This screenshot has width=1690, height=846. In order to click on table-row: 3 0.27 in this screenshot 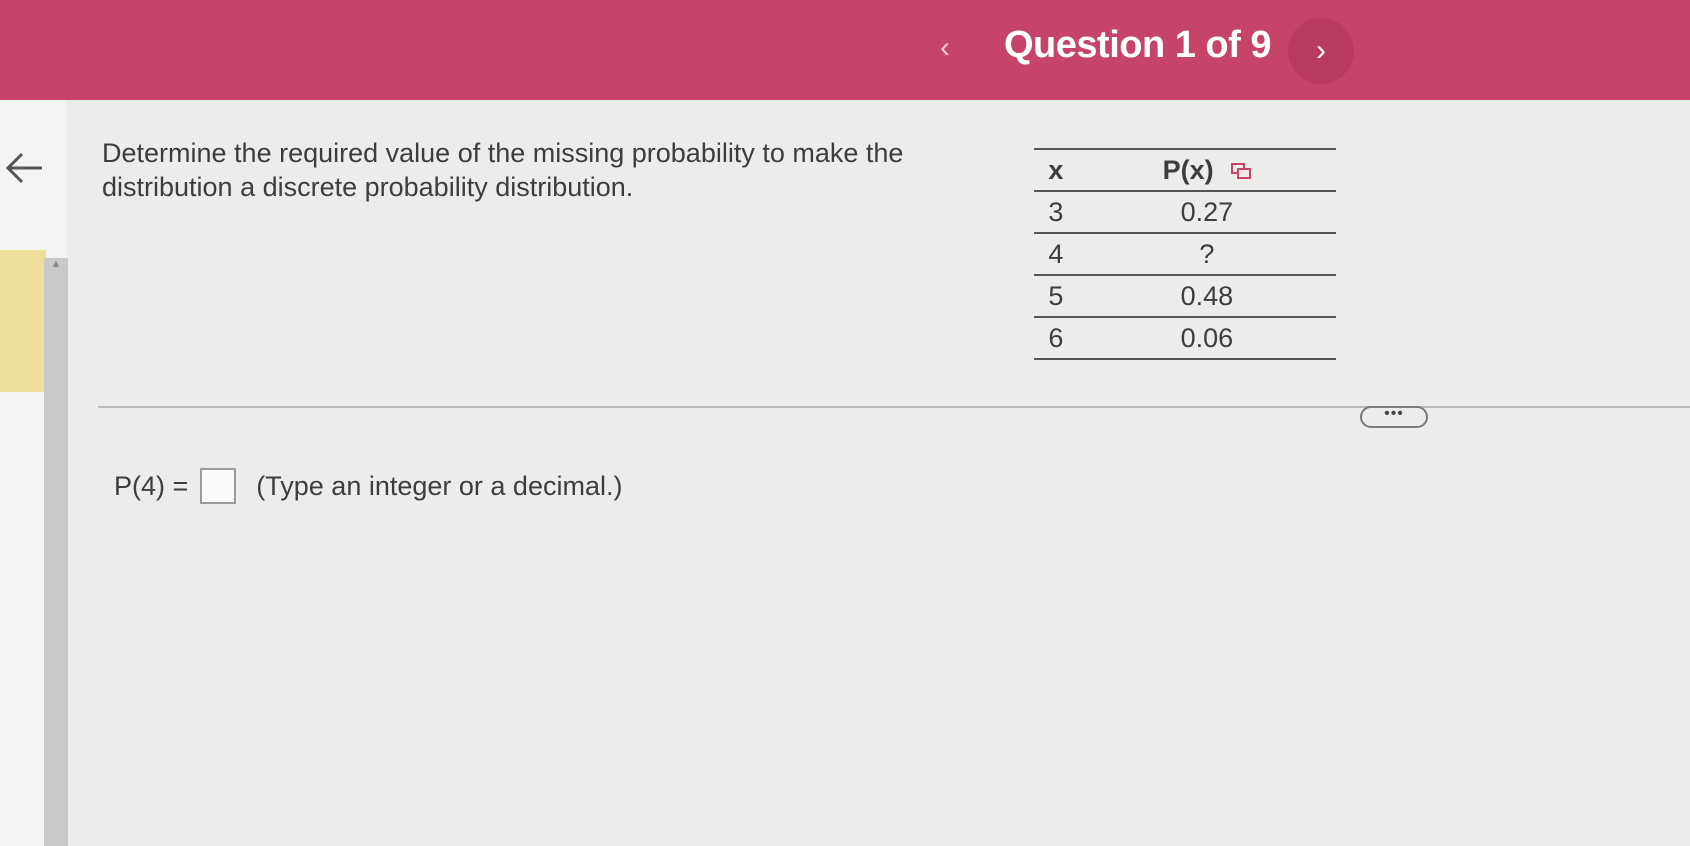, I will do `click(1185, 212)`.